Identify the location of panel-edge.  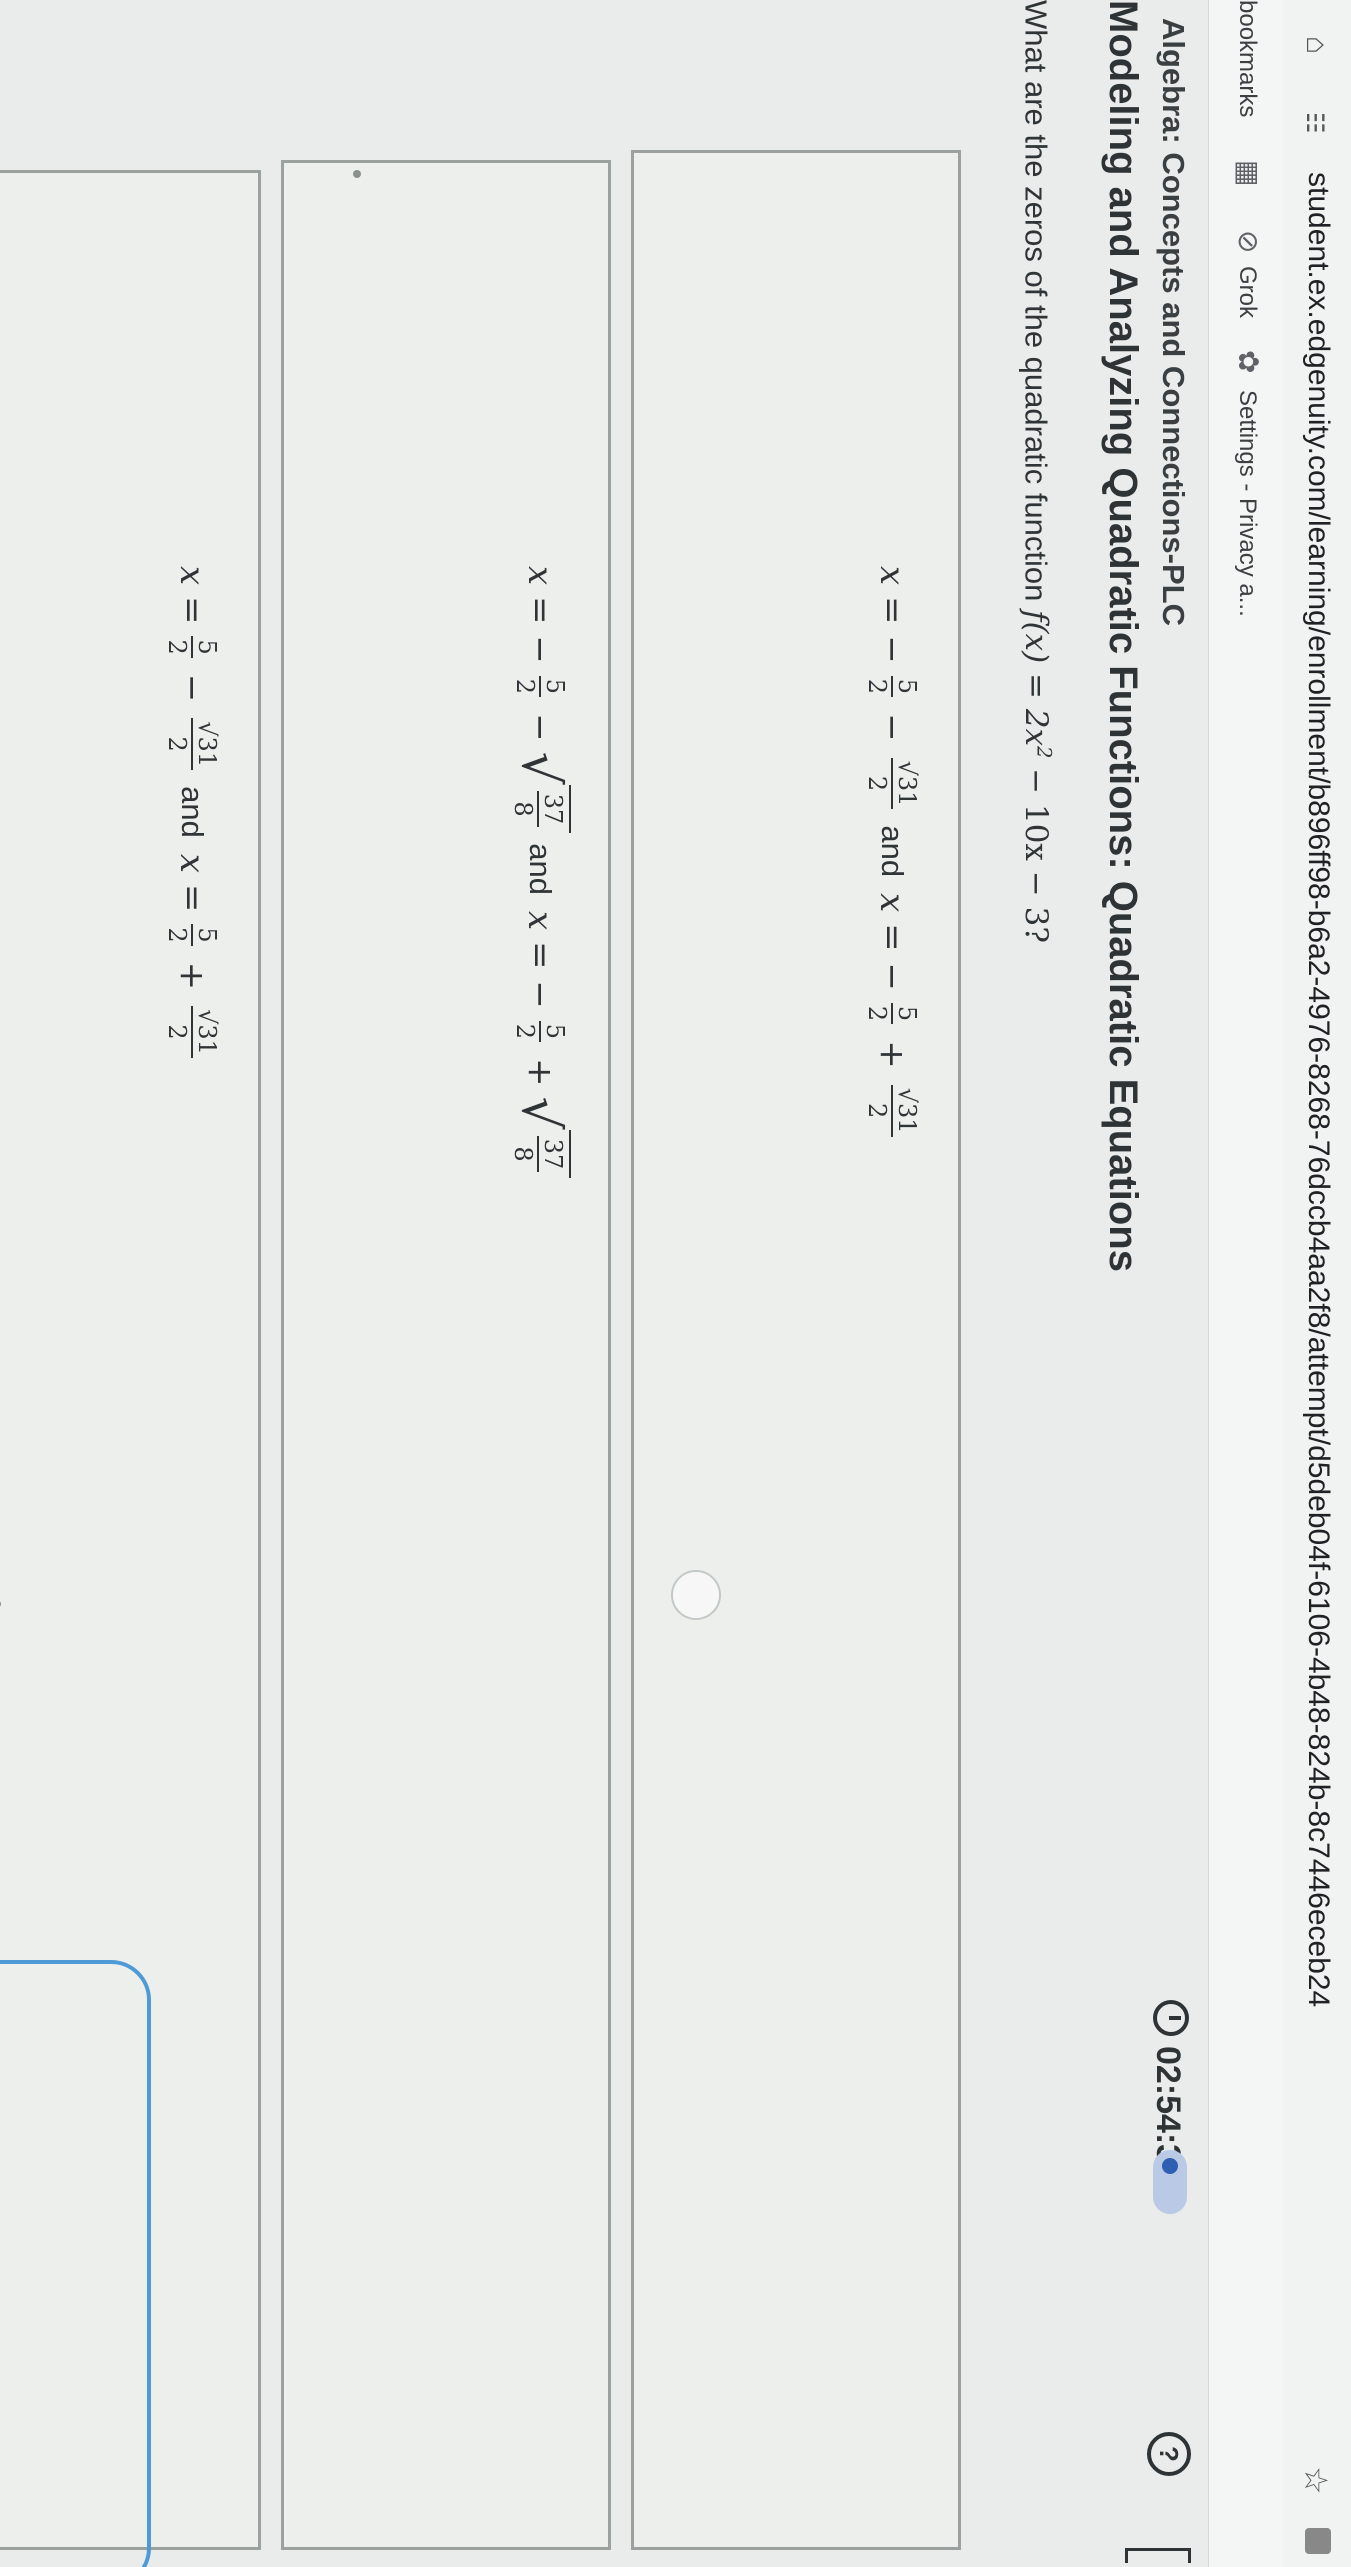
(1158, 2555).